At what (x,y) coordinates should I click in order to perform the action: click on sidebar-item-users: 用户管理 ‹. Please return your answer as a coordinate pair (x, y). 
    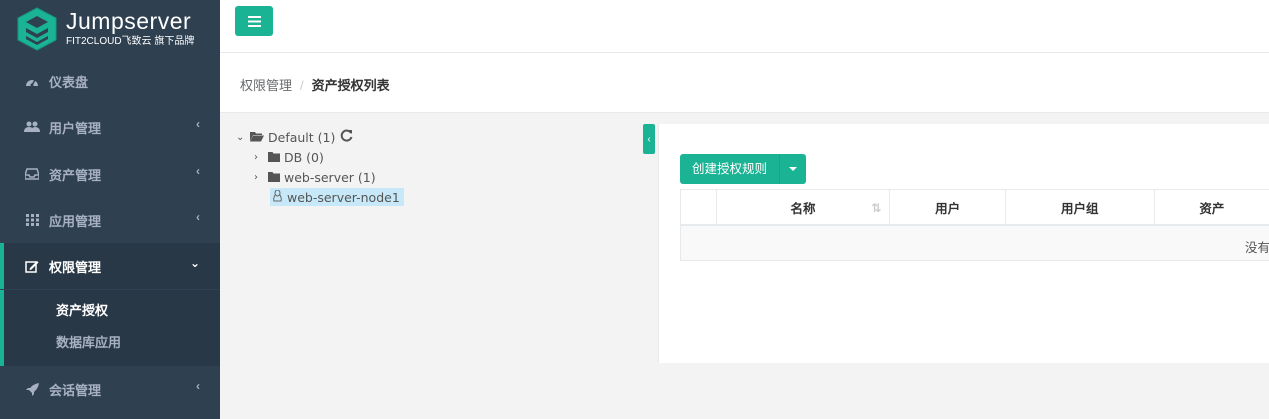
    Looking at the image, I should click on (110, 127).